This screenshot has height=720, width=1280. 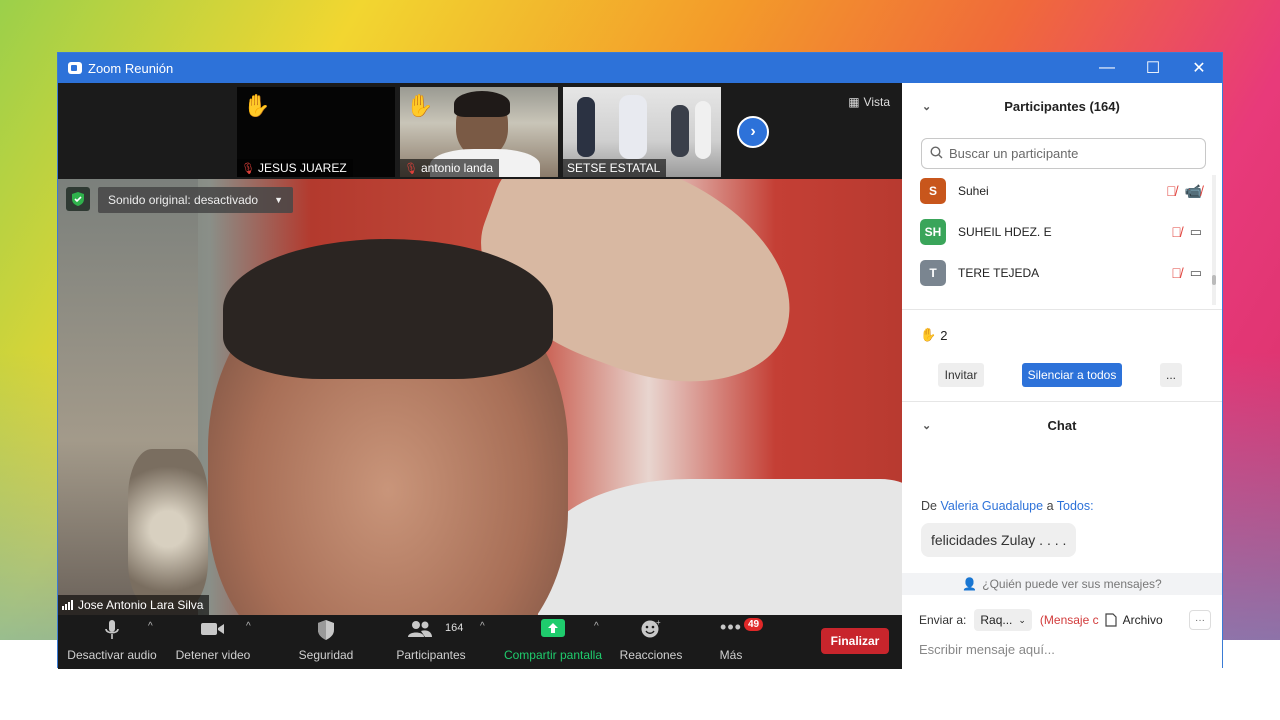 What do you see at coordinates (640, 68) in the screenshot?
I see `title-bar: Zoom Reunión — ☐ ✕` at bounding box center [640, 68].